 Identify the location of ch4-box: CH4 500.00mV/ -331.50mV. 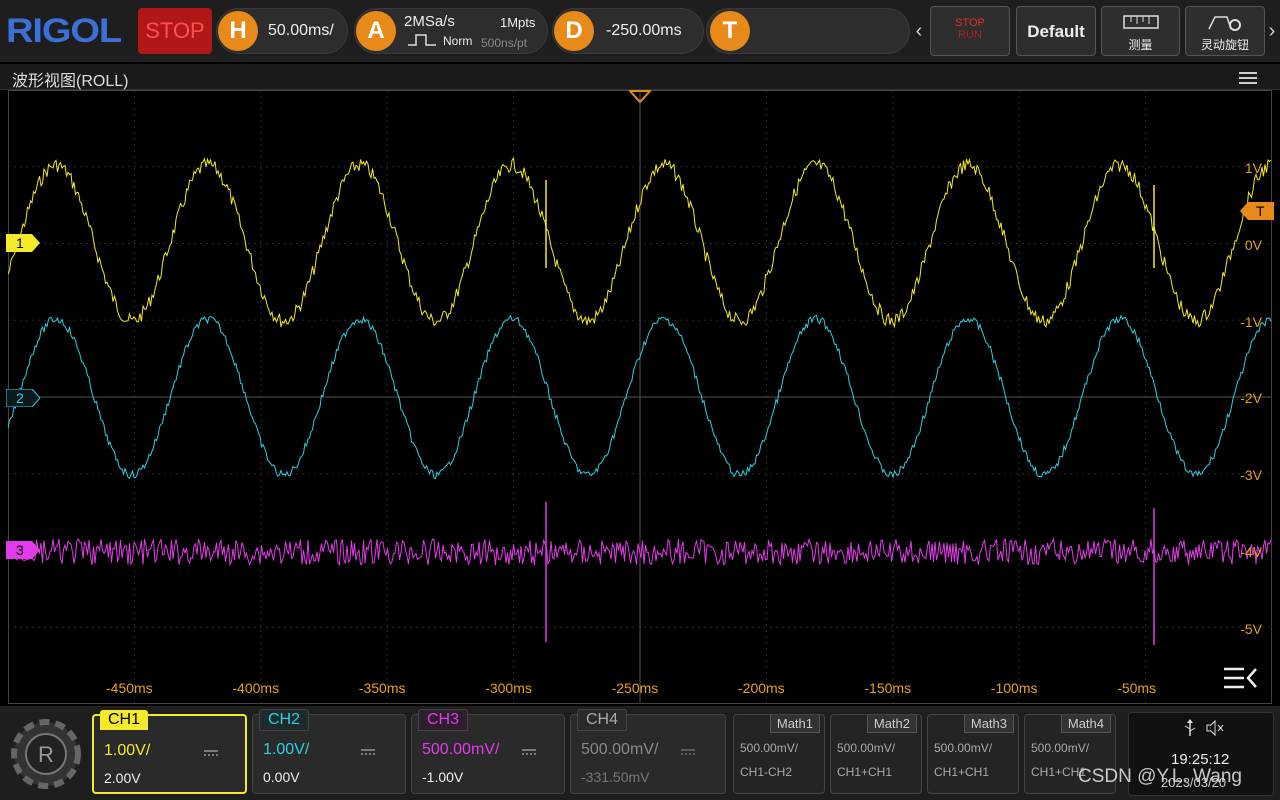
(648, 751).